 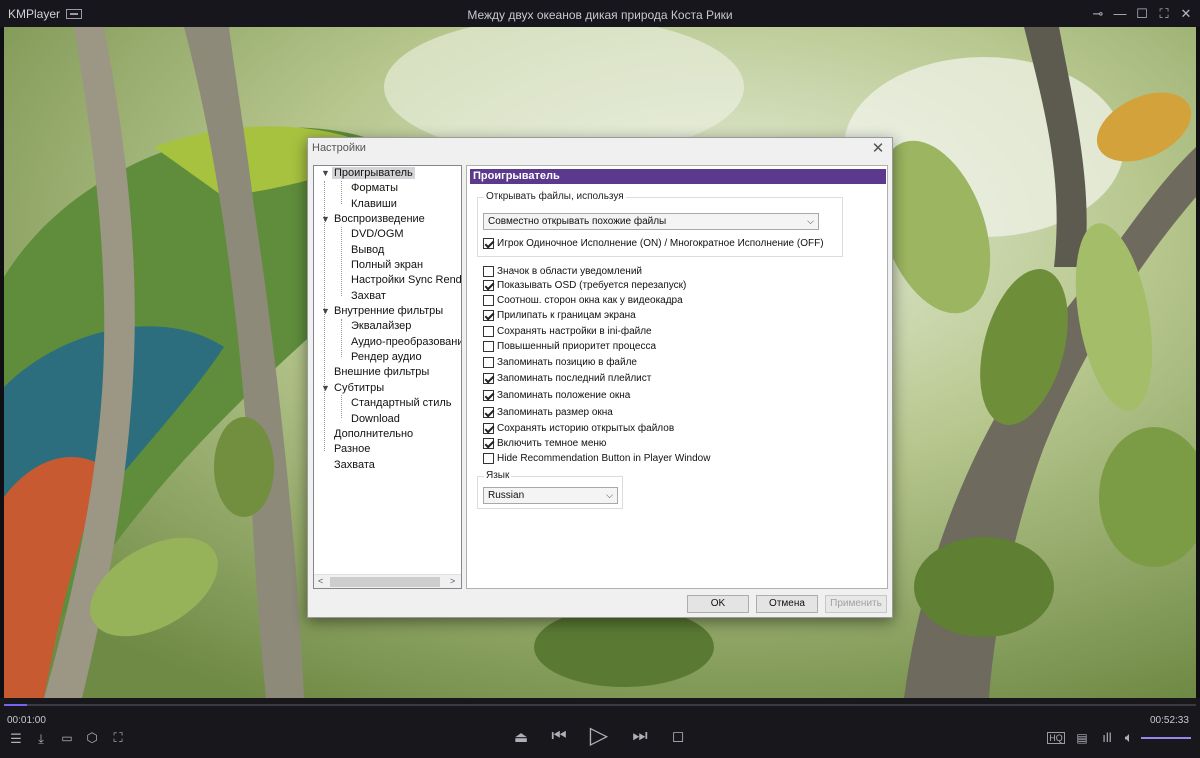 What do you see at coordinates (678, 176) in the screenshot?
I see `panel-header: Проигрыватель` at bounding box center [678, 176].